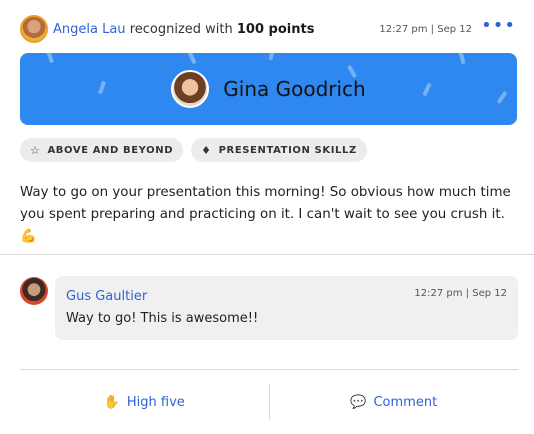  Describe the element at coordinates (498, 26) in the screenshot. I see `ellipsis-icon: •••` at that location.